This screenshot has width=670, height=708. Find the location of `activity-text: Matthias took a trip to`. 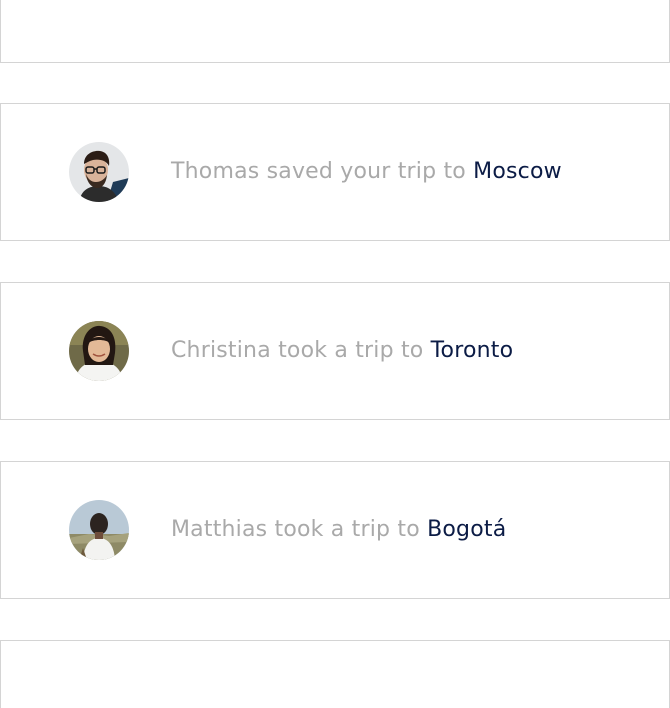

activity-text: Matthias took a trip to is located at coordinates (299, 529).